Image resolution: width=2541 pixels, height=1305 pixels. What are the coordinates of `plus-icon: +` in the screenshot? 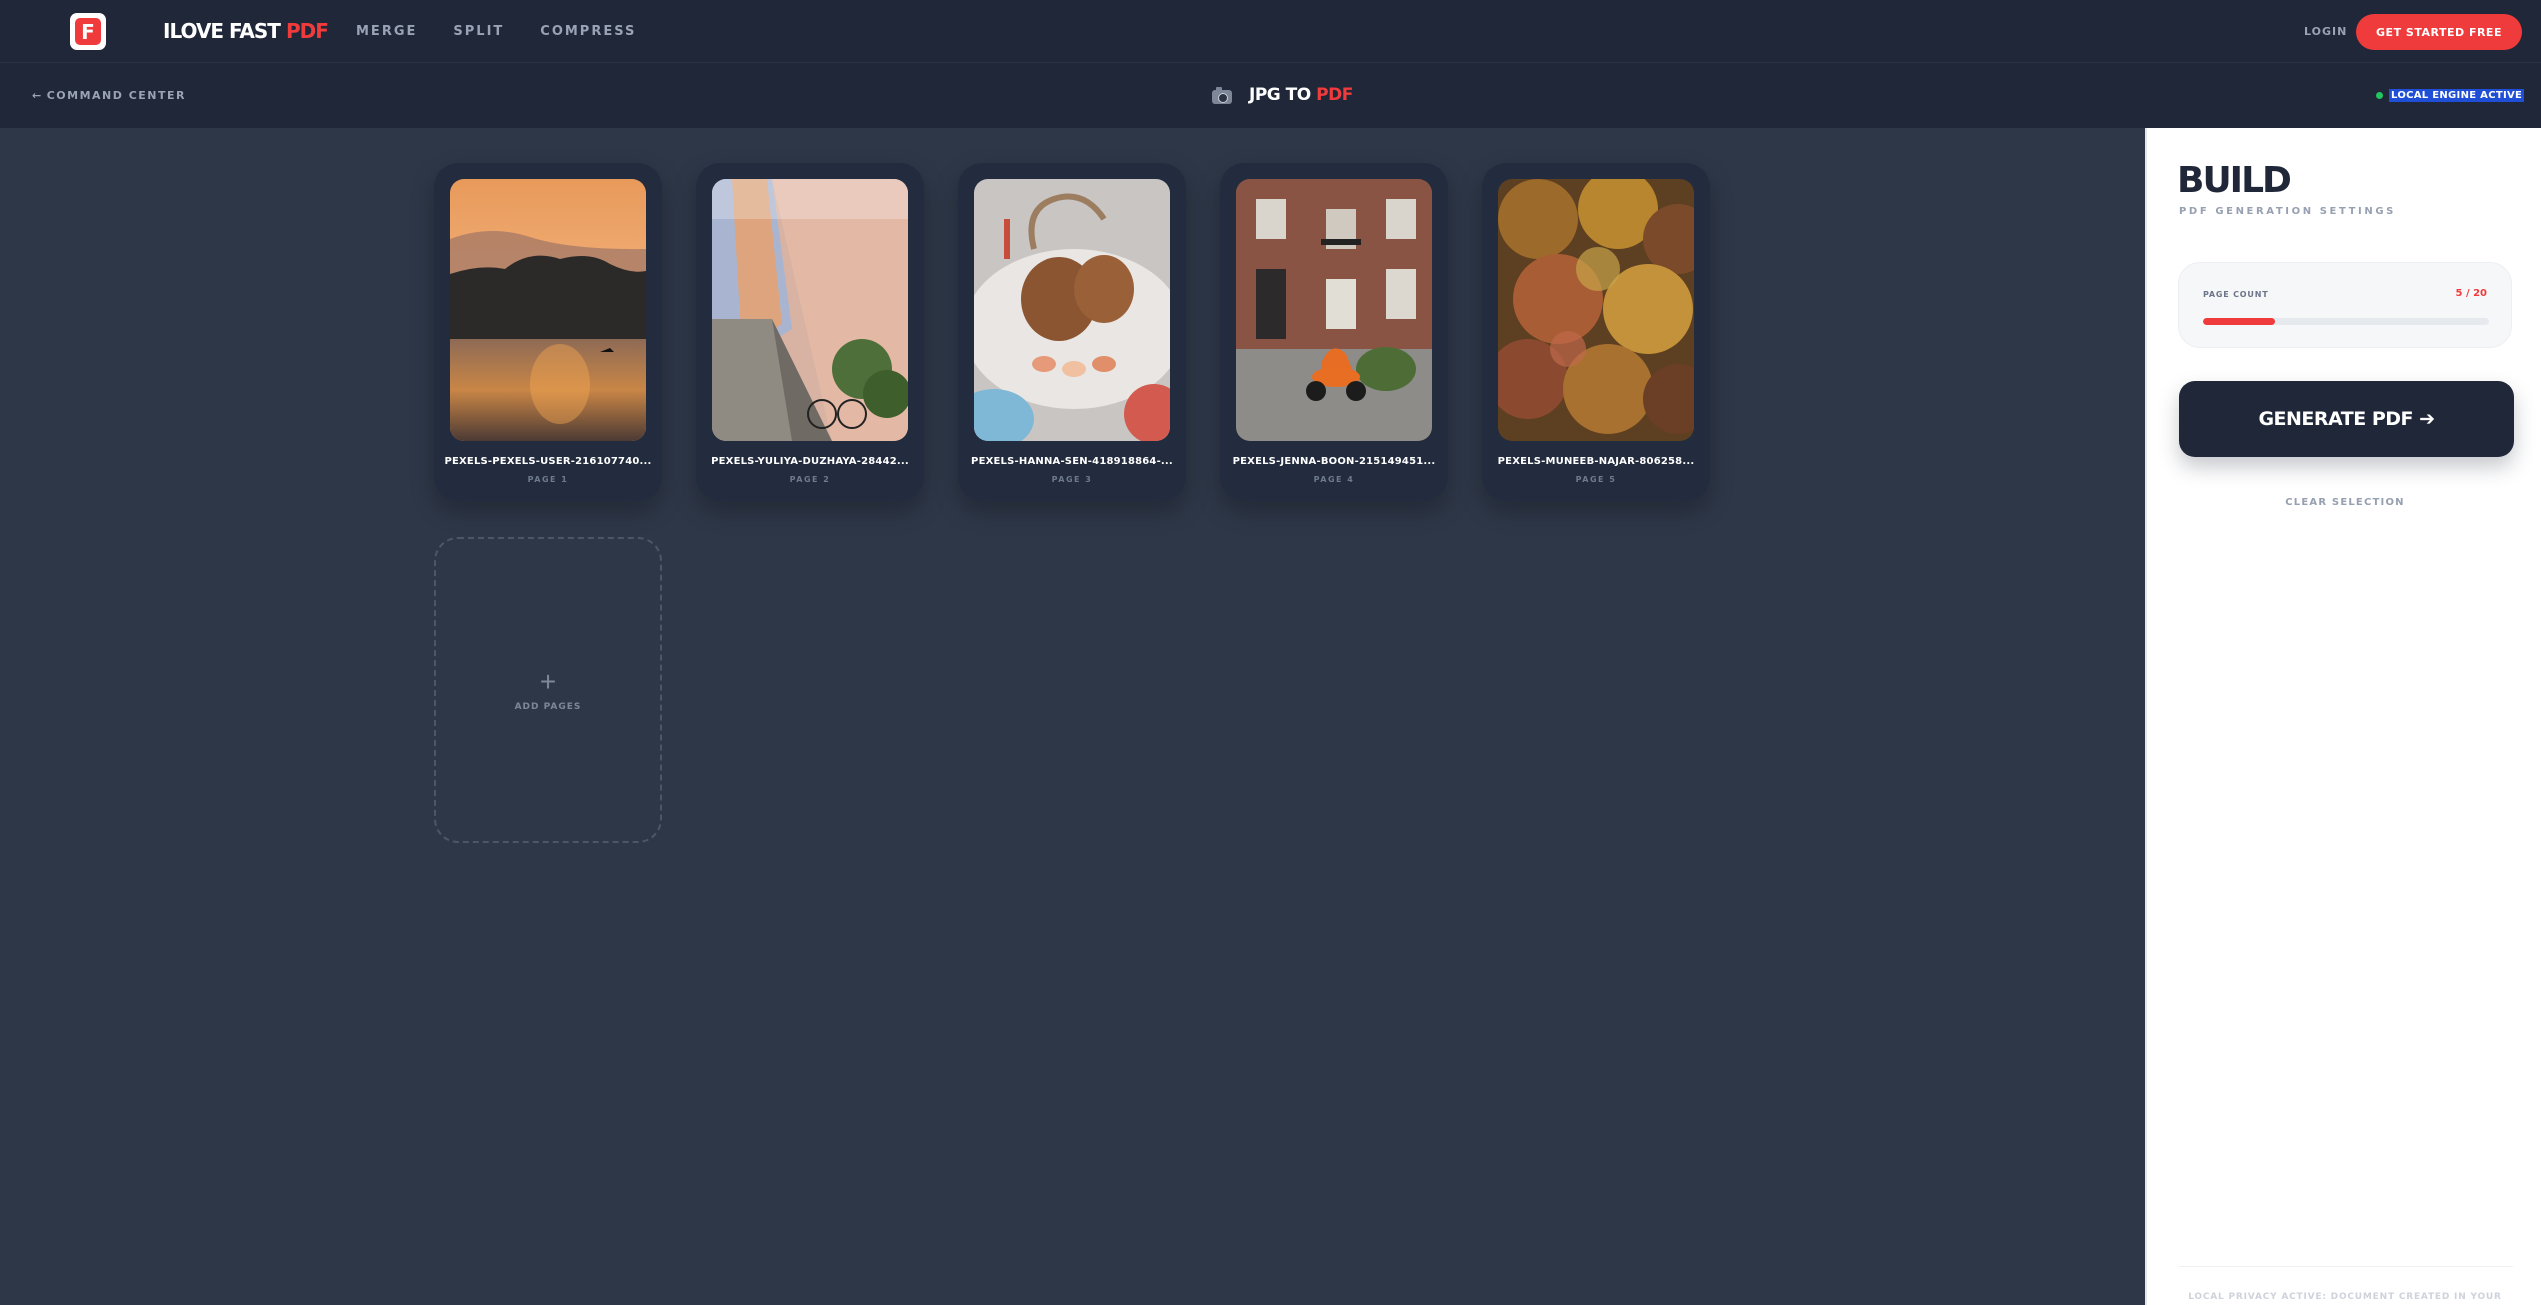 It's located at (548, 681).